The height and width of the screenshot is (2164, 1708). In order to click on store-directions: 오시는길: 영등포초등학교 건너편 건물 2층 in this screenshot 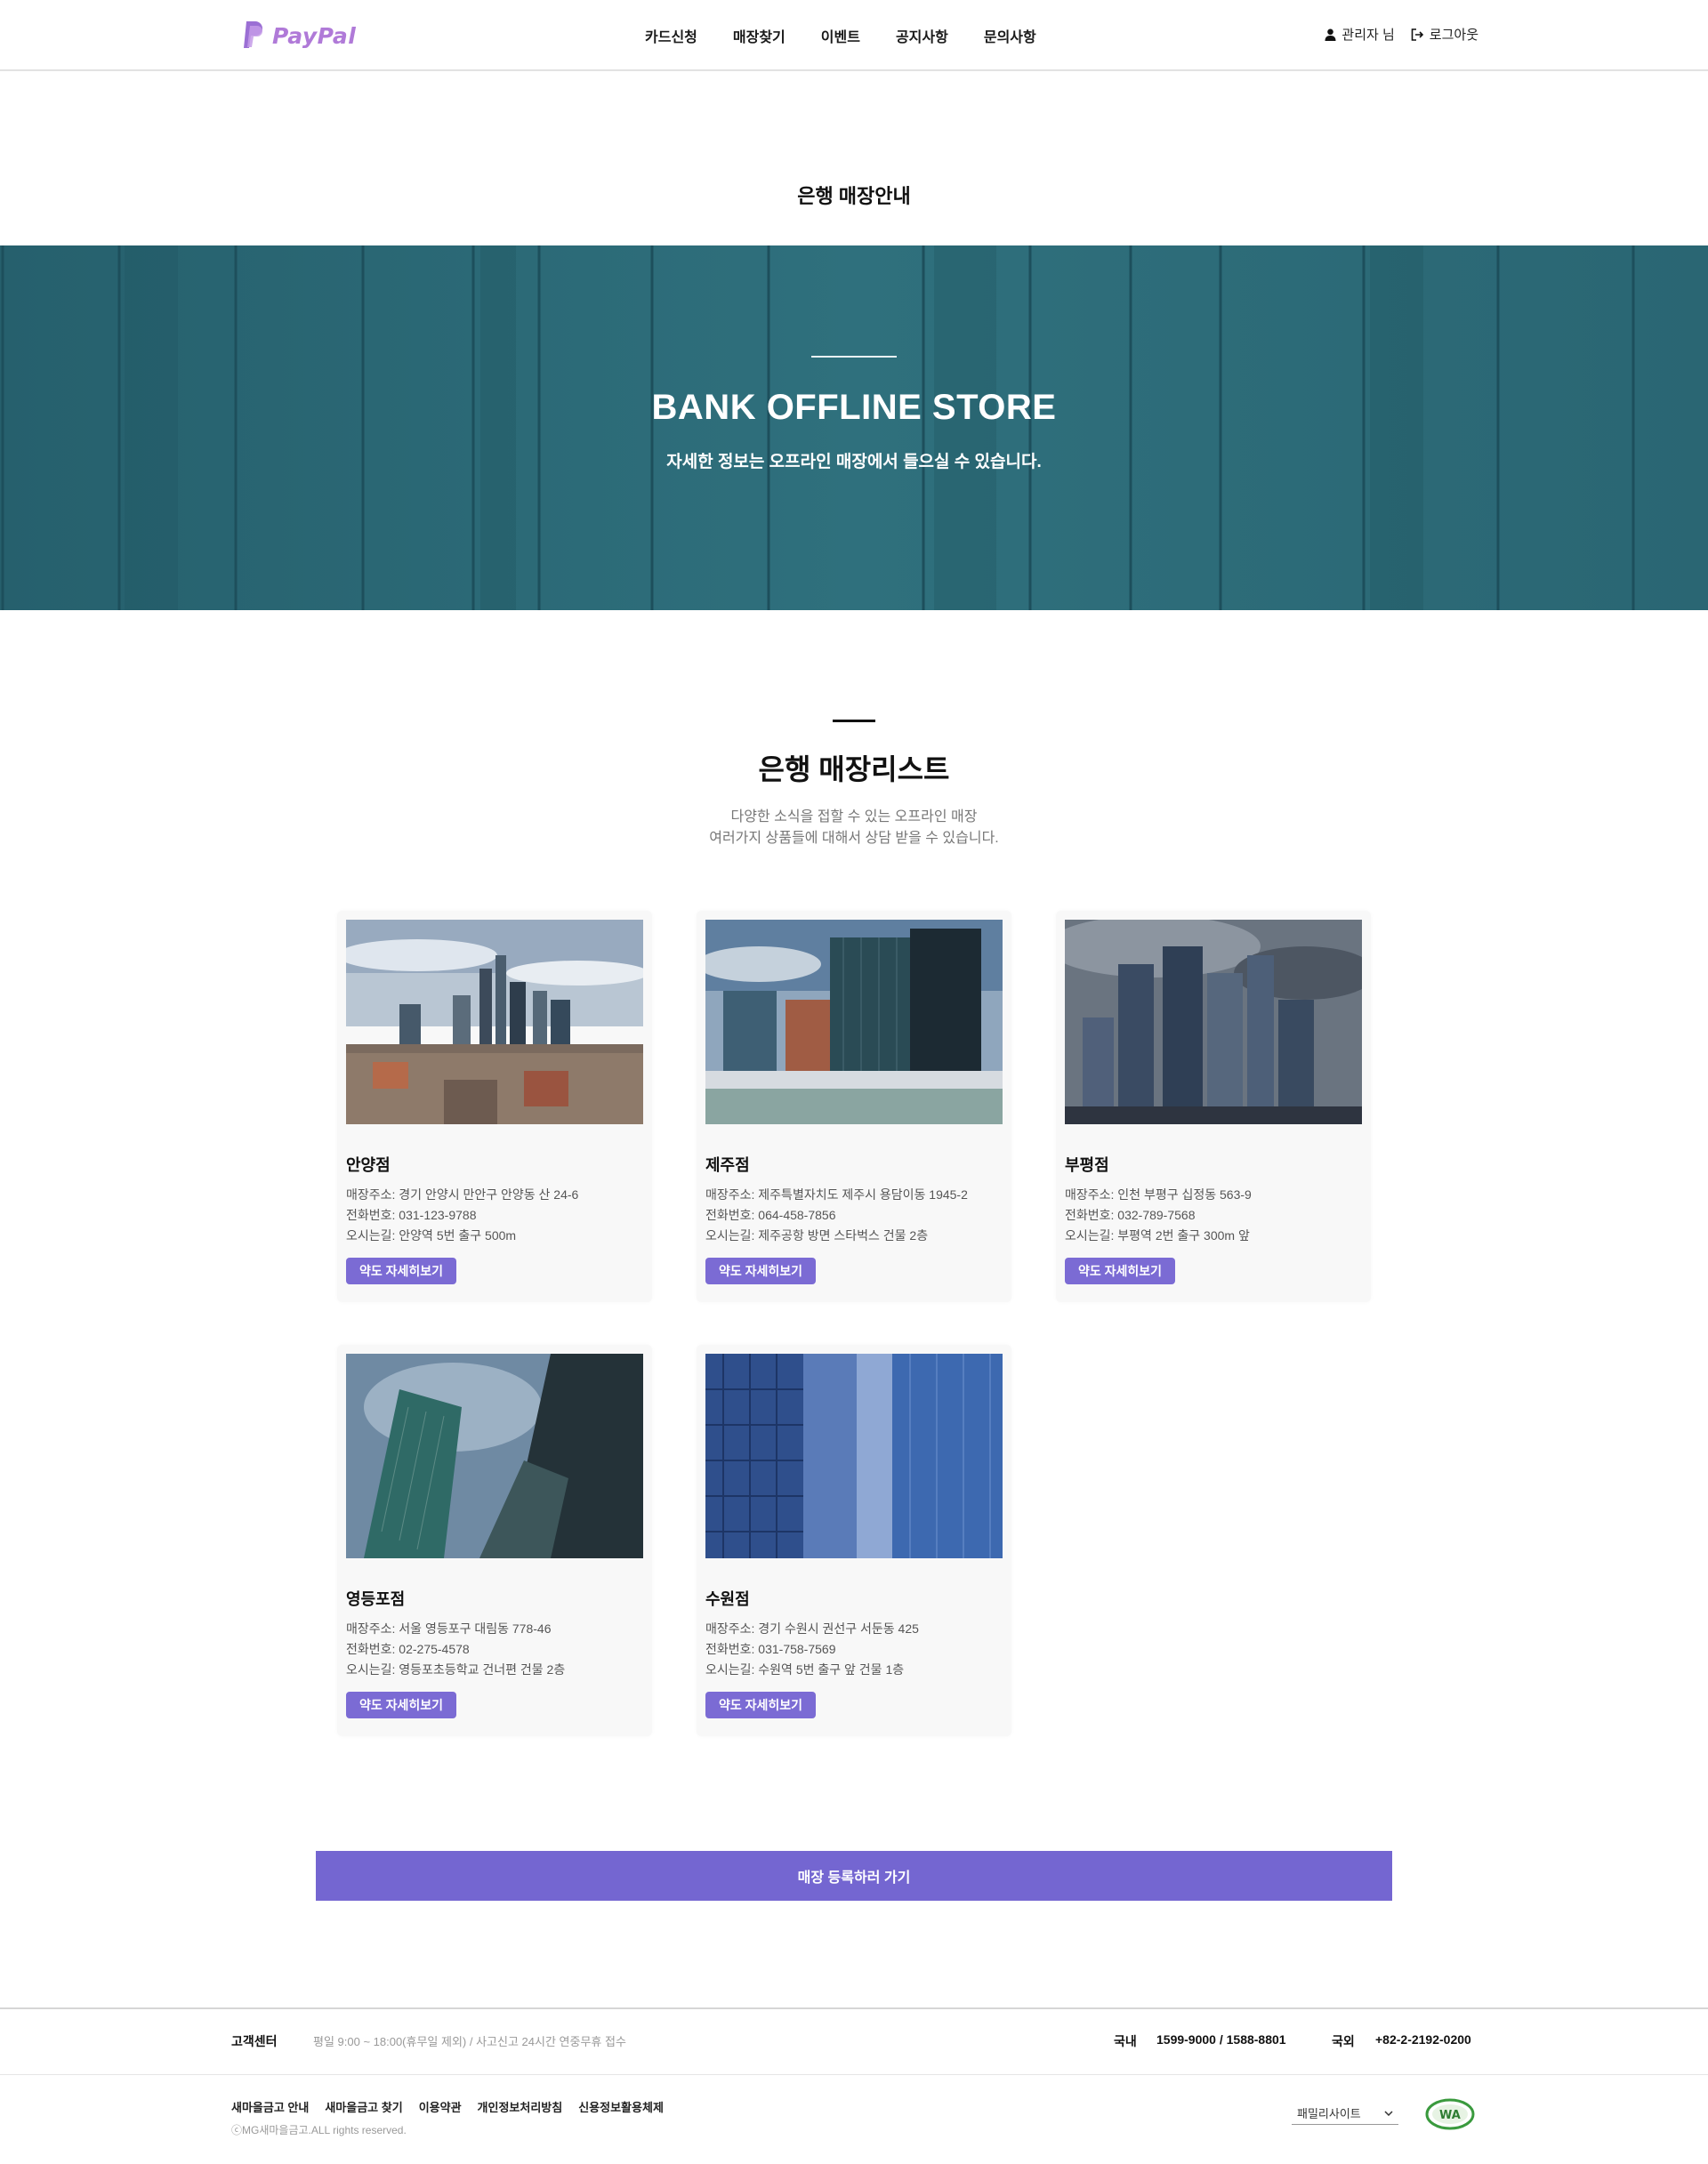, I will do `click(456, 1669)`.